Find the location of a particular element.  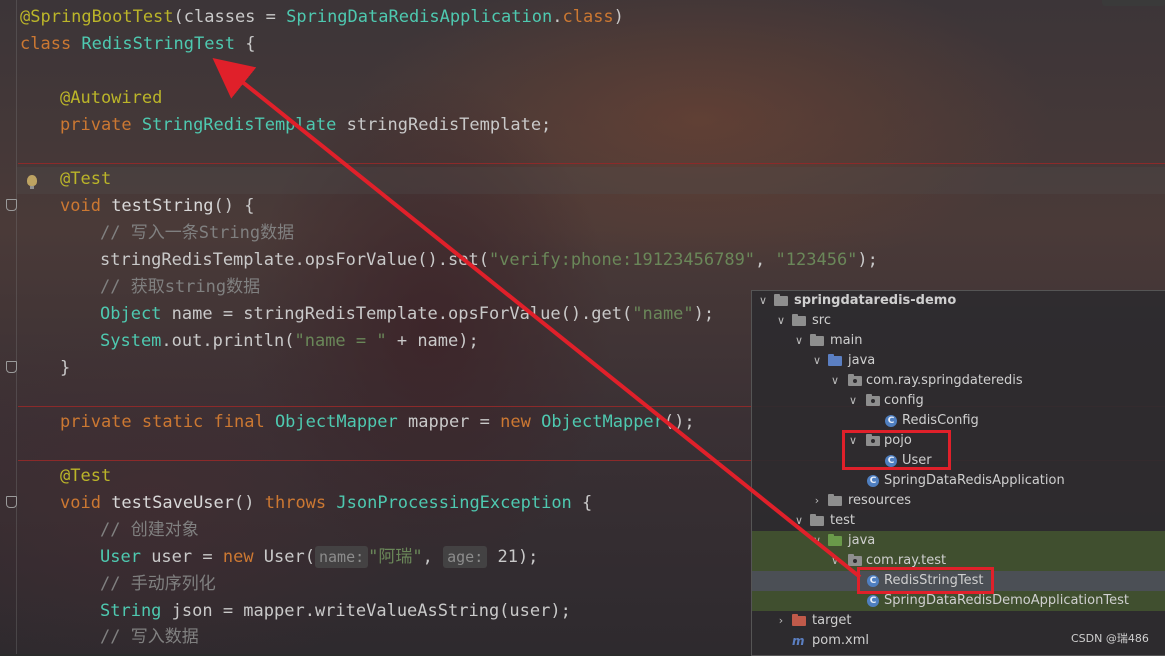

watermark: CSDN @瑞486 is located at coordinates (1110, 638).